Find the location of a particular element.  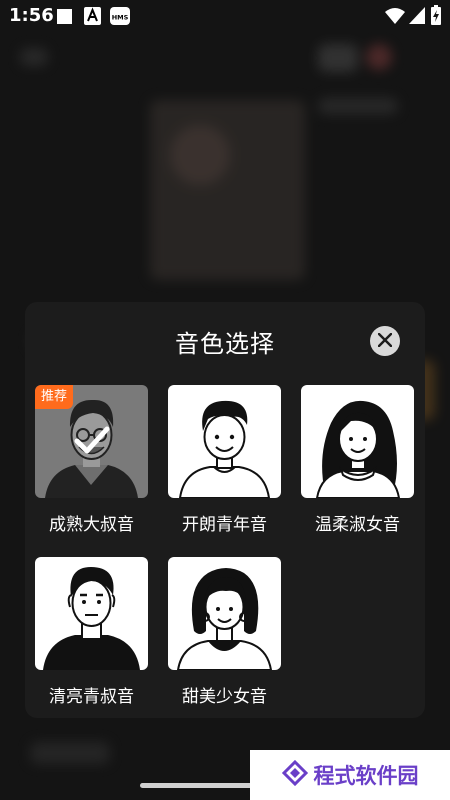

hms-label: HMS is located at coordinates (120, 18).